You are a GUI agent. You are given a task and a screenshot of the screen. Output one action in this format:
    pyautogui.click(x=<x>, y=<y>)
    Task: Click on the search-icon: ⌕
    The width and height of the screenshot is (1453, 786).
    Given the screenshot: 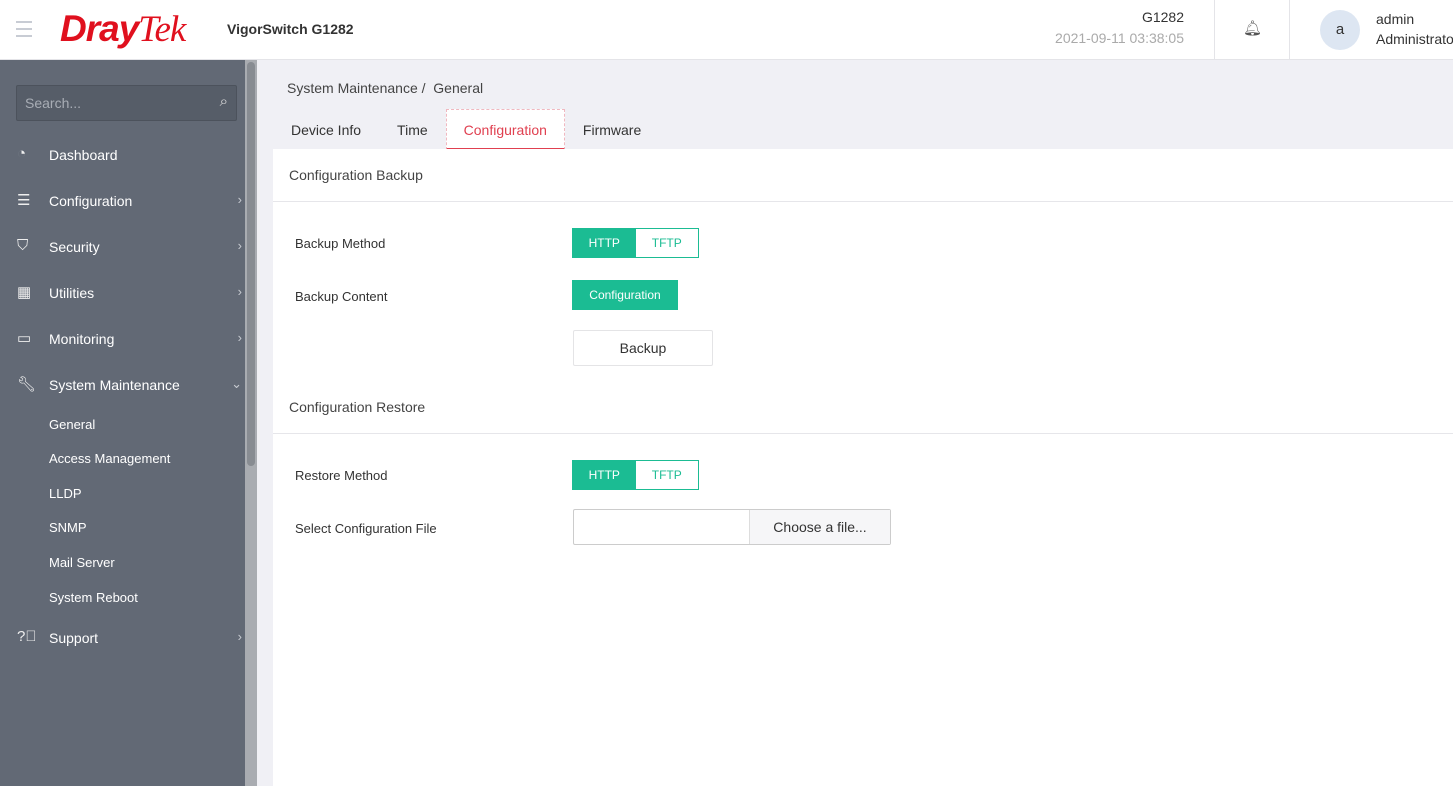 What is the action you would take?
    pyautogui.click(x=224, y=101)
    